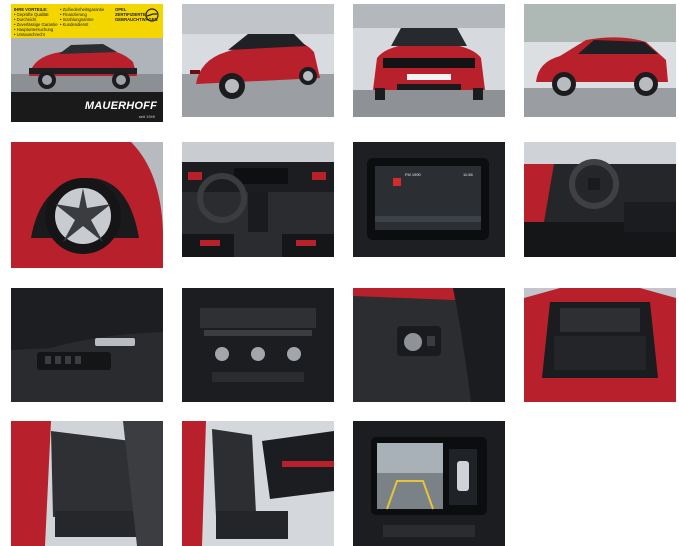 The image size is (679, 546). I want to click on opel-logo-icon, so click(152, 15).